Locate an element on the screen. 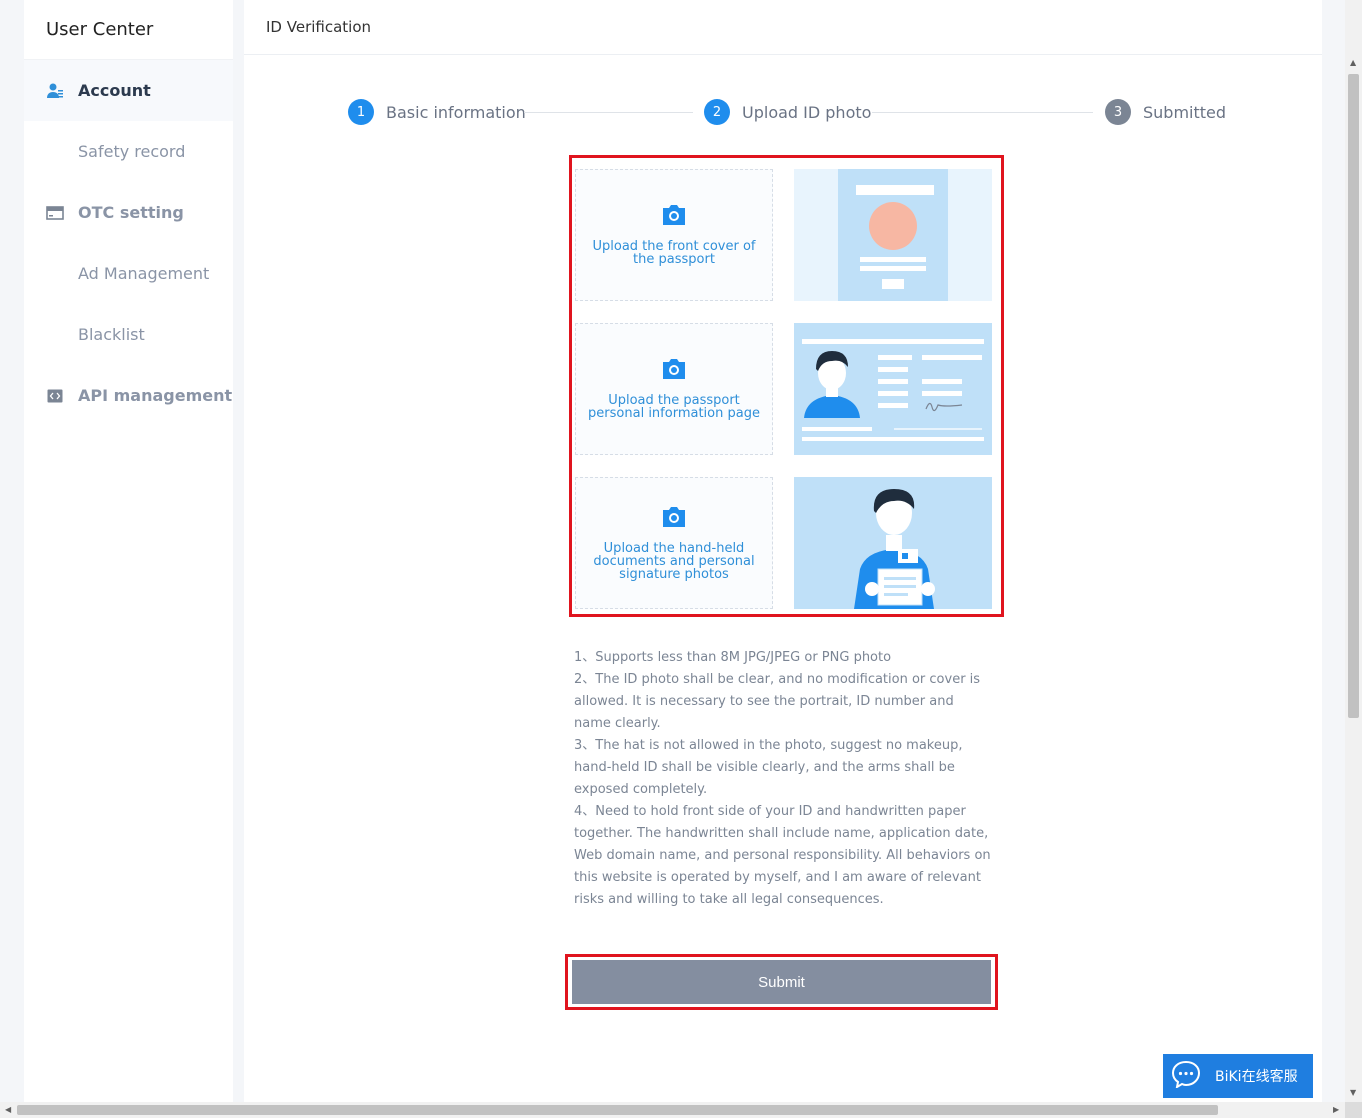  code-icon is located at coordinates (55, 396).